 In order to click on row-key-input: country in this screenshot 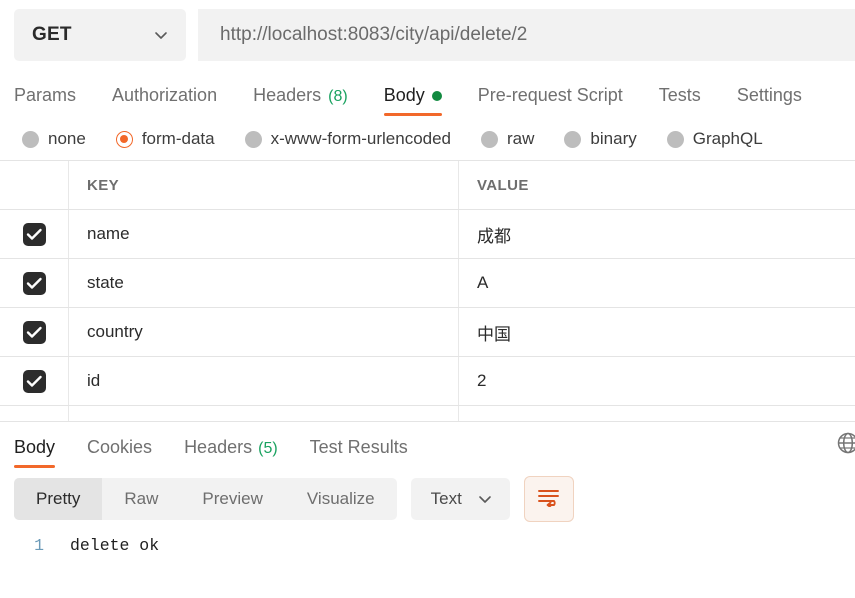, I will do `click(264, 332)`.